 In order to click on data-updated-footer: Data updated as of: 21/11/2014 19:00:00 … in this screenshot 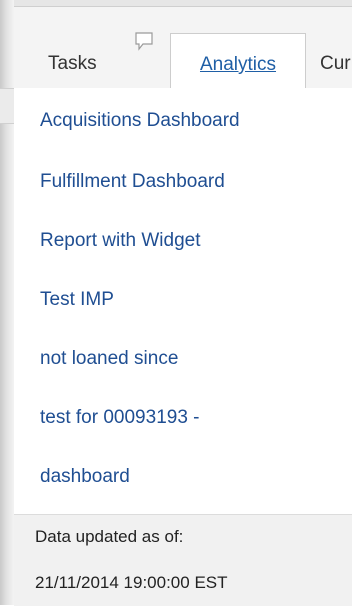, I will do `click(183, 560)`.